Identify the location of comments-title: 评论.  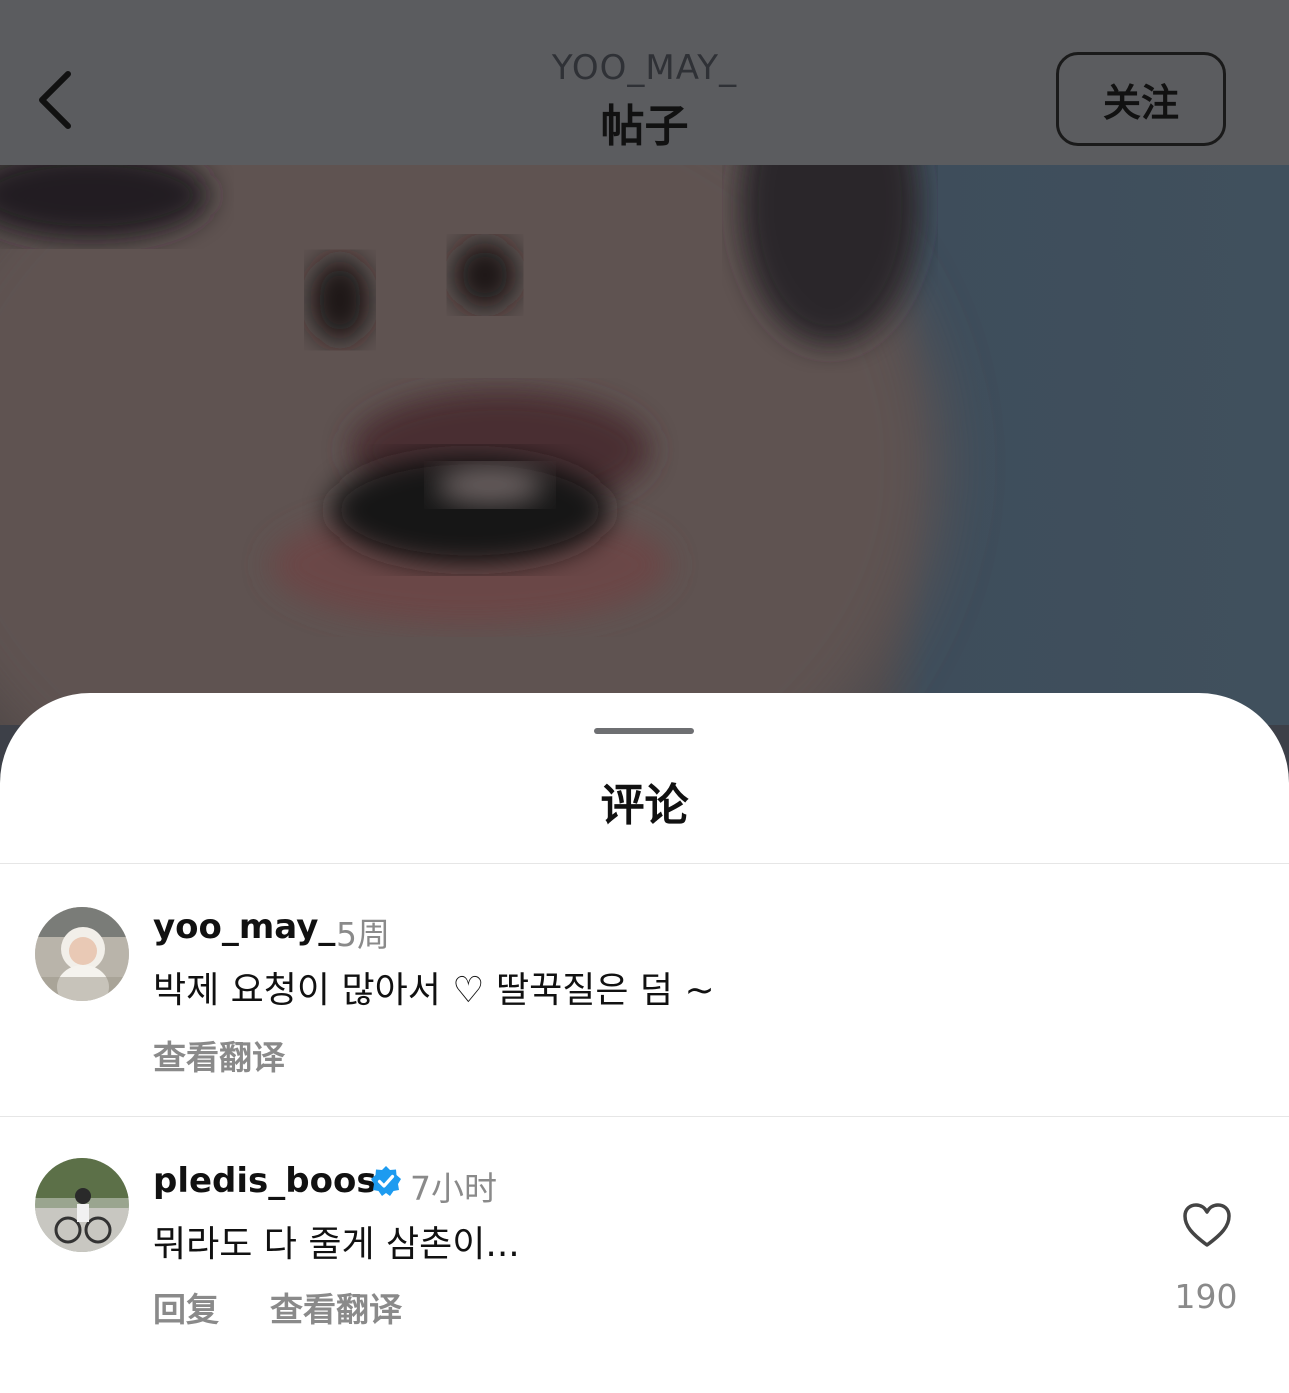
(644, 805).